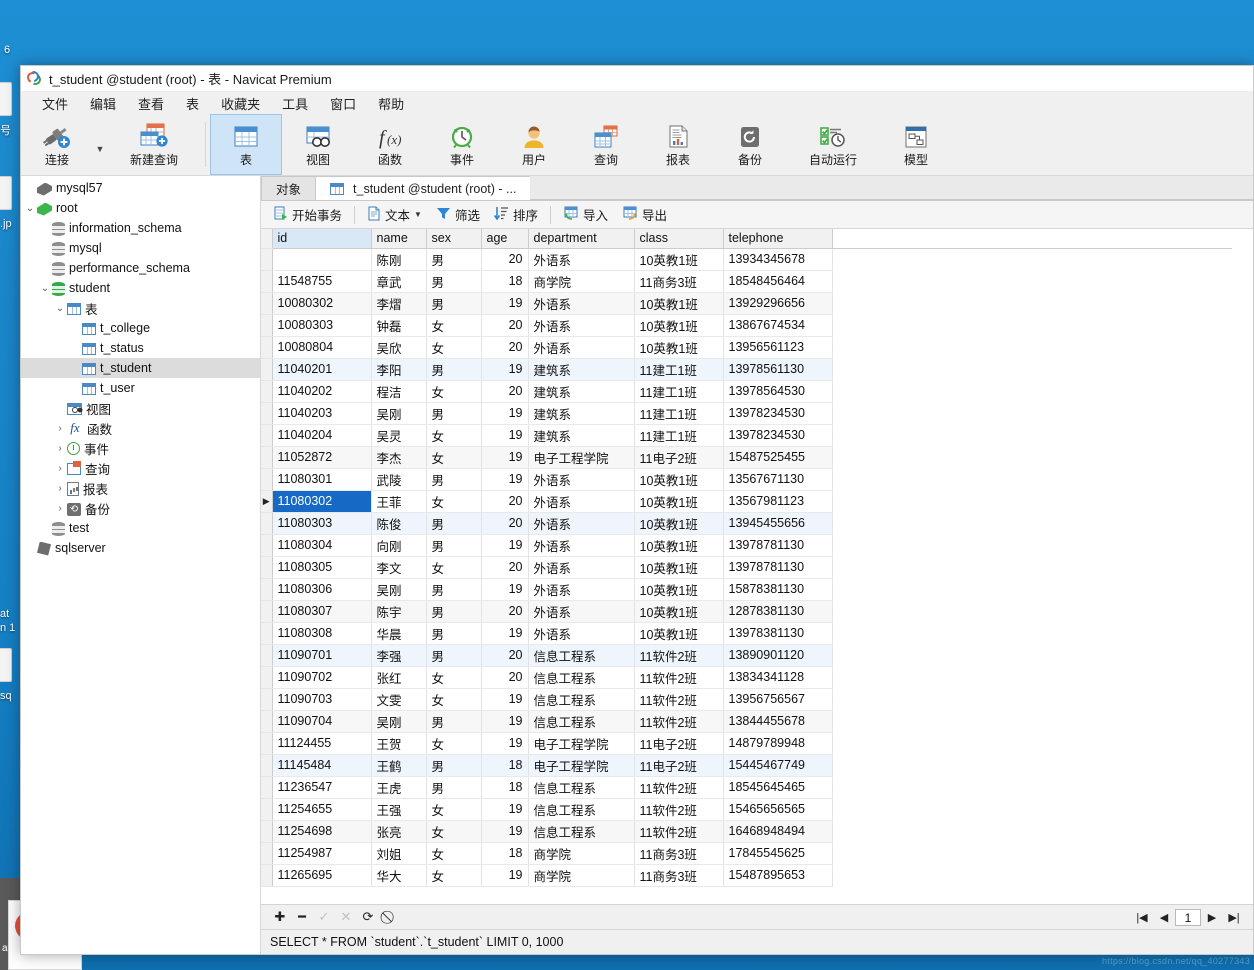 Image resolution: width=1254 pixels, height=970 pixels. Describe the element at coordinates (57, 144) in the screenshot. I see `ribbon-button-connection: 连接` at that location.